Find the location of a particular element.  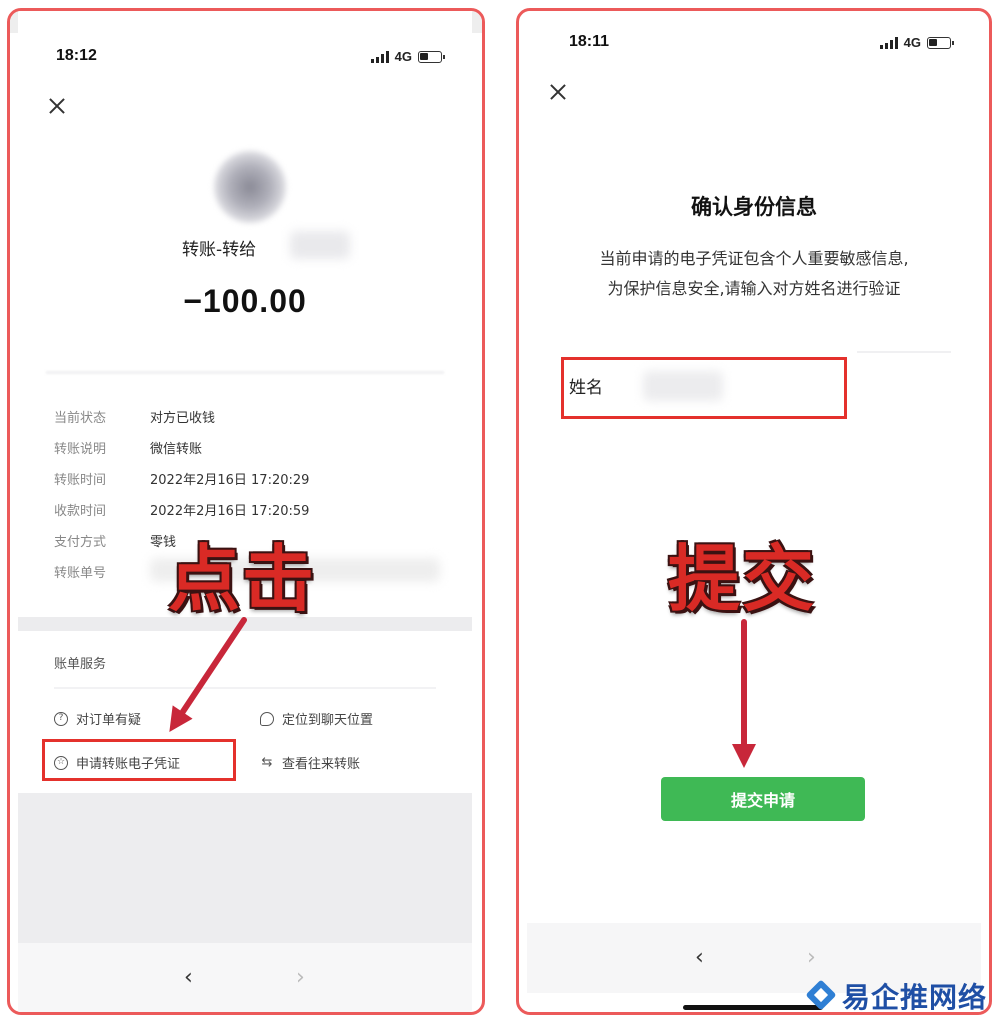

status-time: 18:11 is located at coordinates (589, 41).